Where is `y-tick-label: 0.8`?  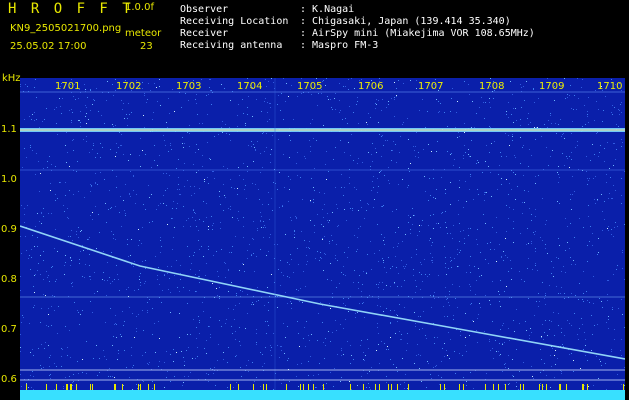
y-tick-label: 0.8 is located at coordinates (9, 279).